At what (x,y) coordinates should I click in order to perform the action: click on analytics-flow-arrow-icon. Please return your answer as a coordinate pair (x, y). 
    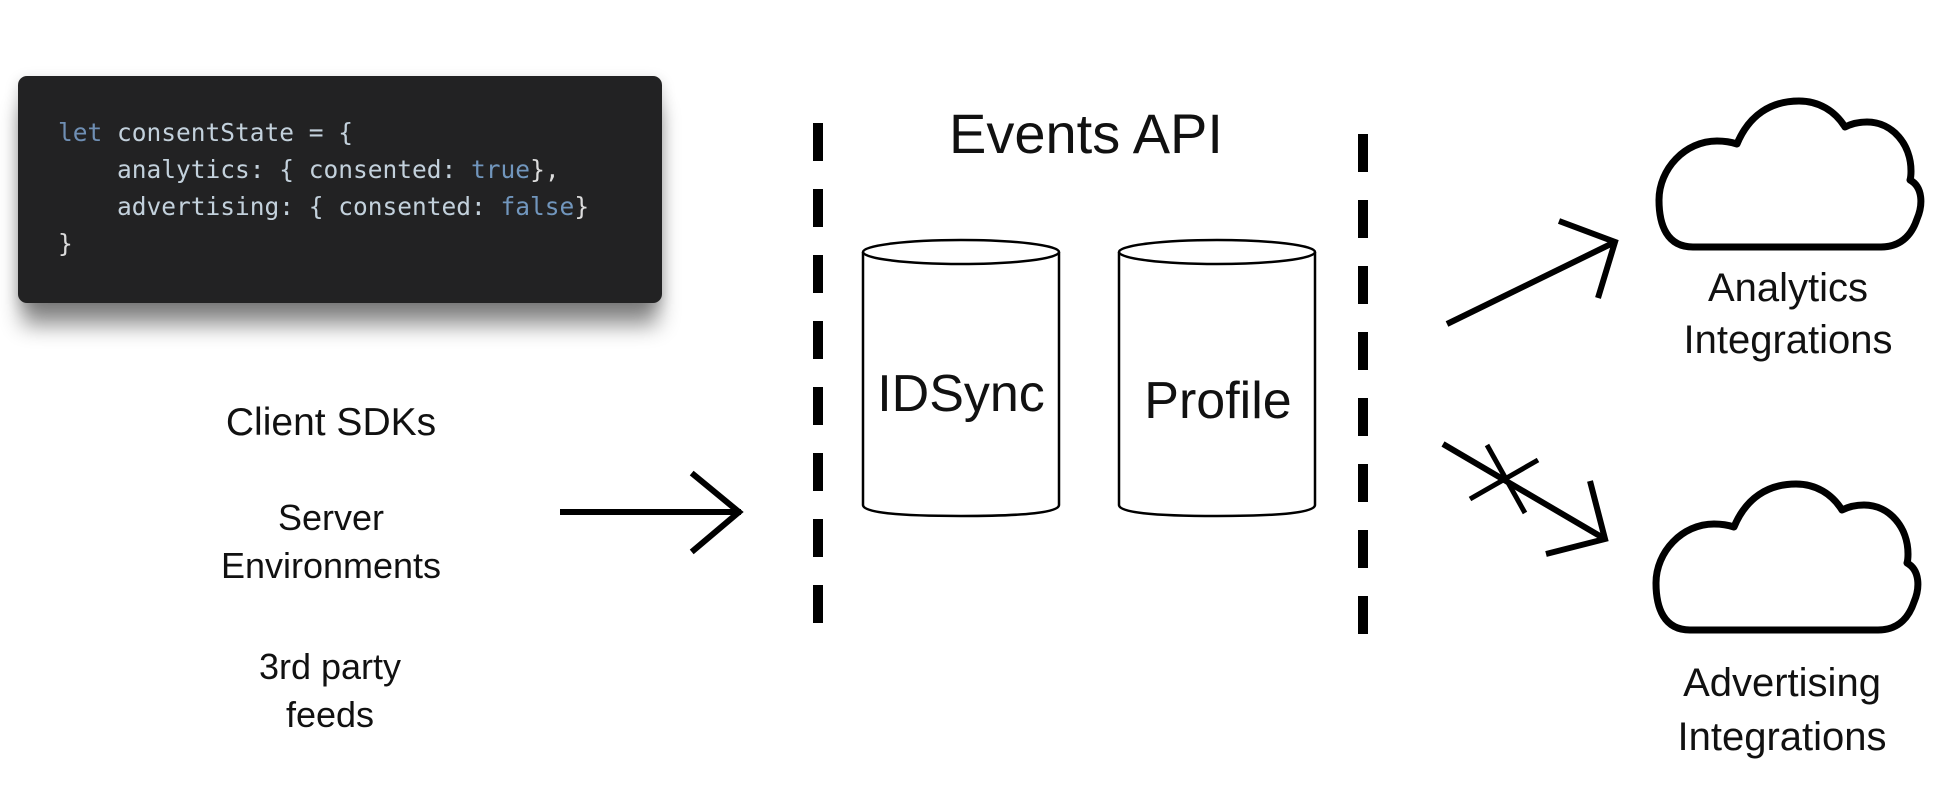
    Looking at the image, I should click on (1532, 272).